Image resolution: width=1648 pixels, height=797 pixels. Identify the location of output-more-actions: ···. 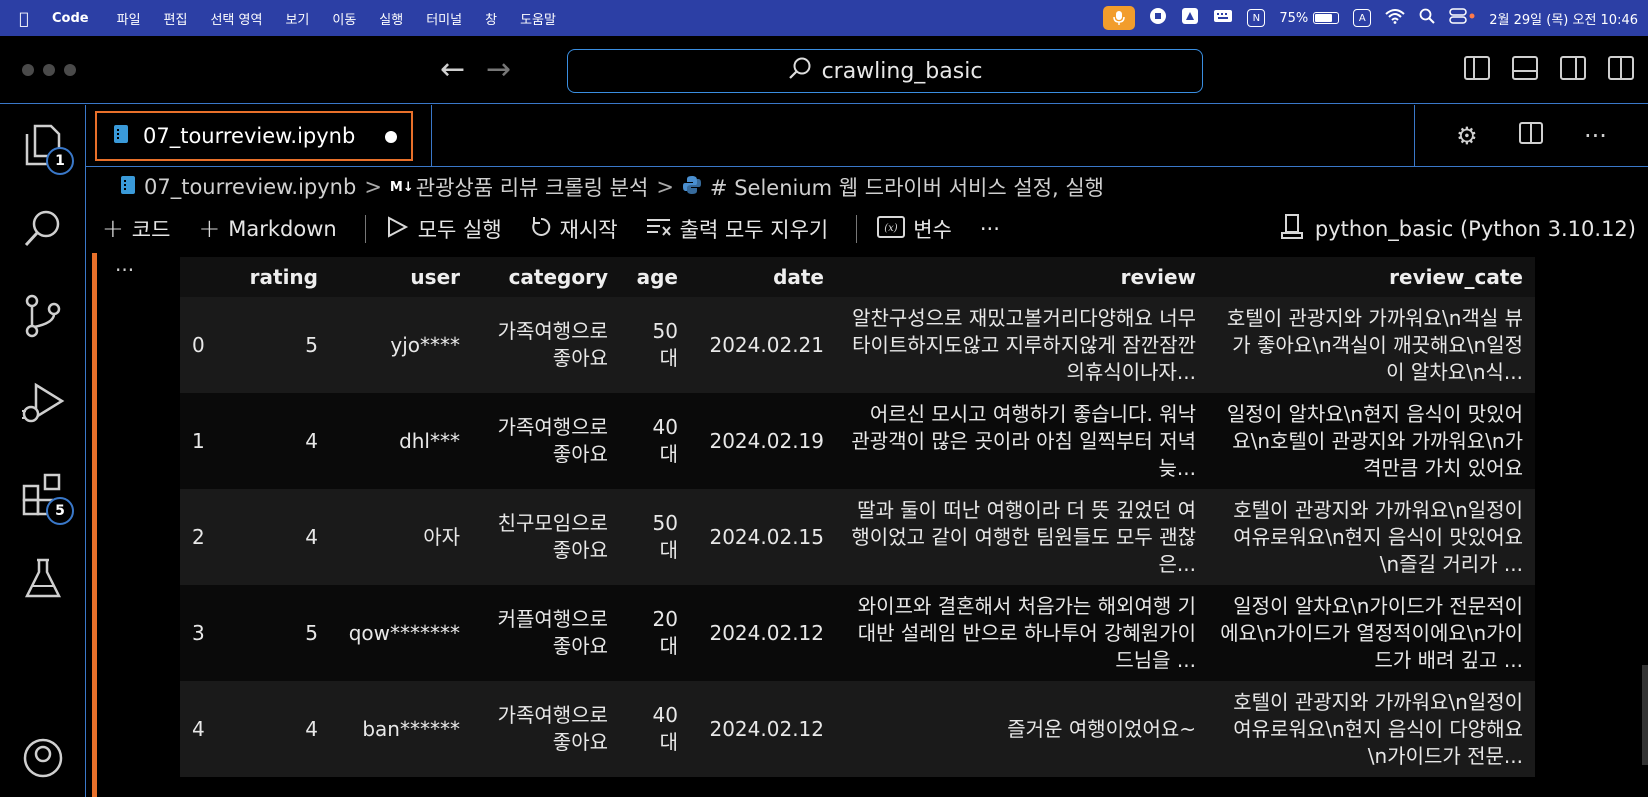
(124, 270).